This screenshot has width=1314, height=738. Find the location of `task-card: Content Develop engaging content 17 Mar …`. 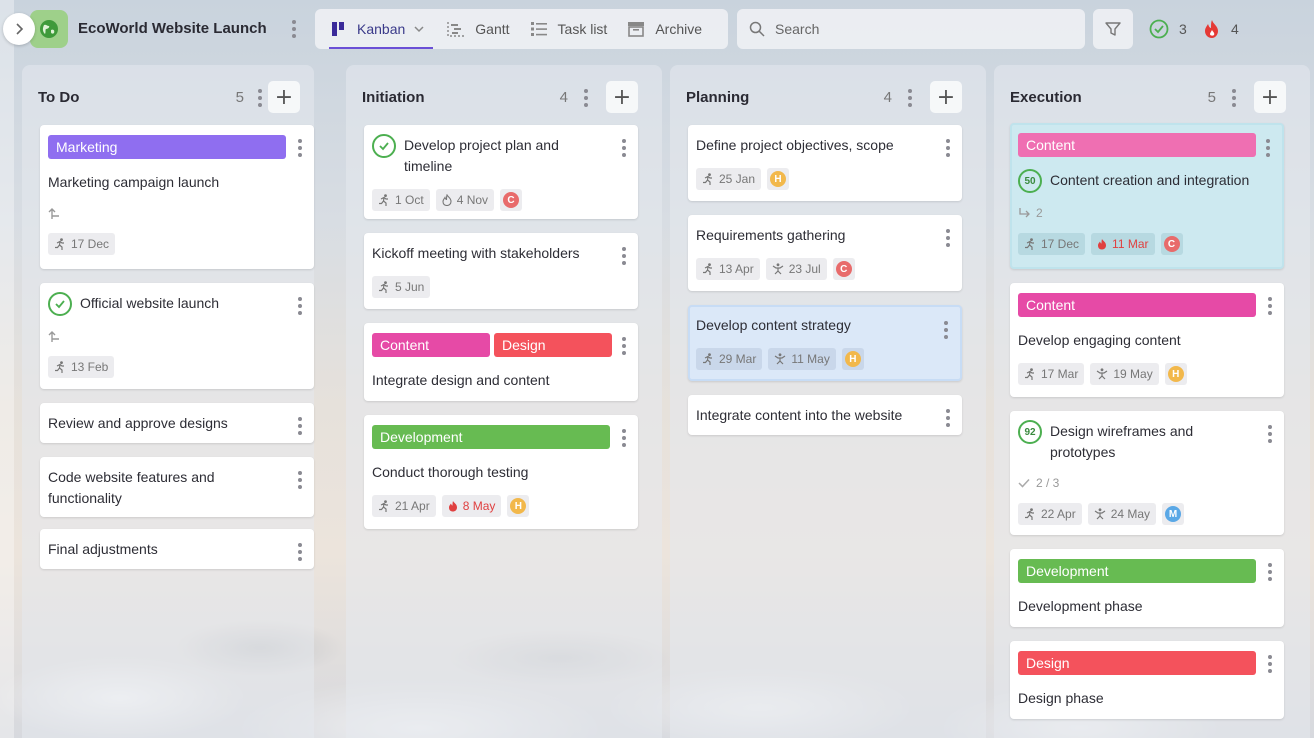

task-card: Content Develop engaging content 17 Mar … is located at coordinates (1147, 340).